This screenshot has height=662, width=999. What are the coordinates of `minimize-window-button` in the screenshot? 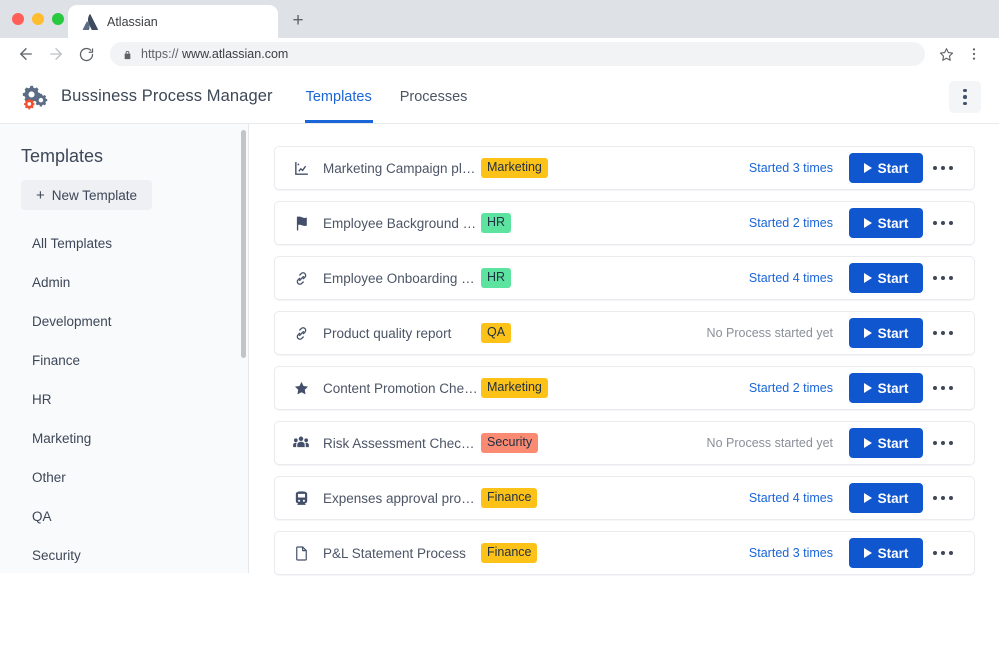 It's located at (38, 19).